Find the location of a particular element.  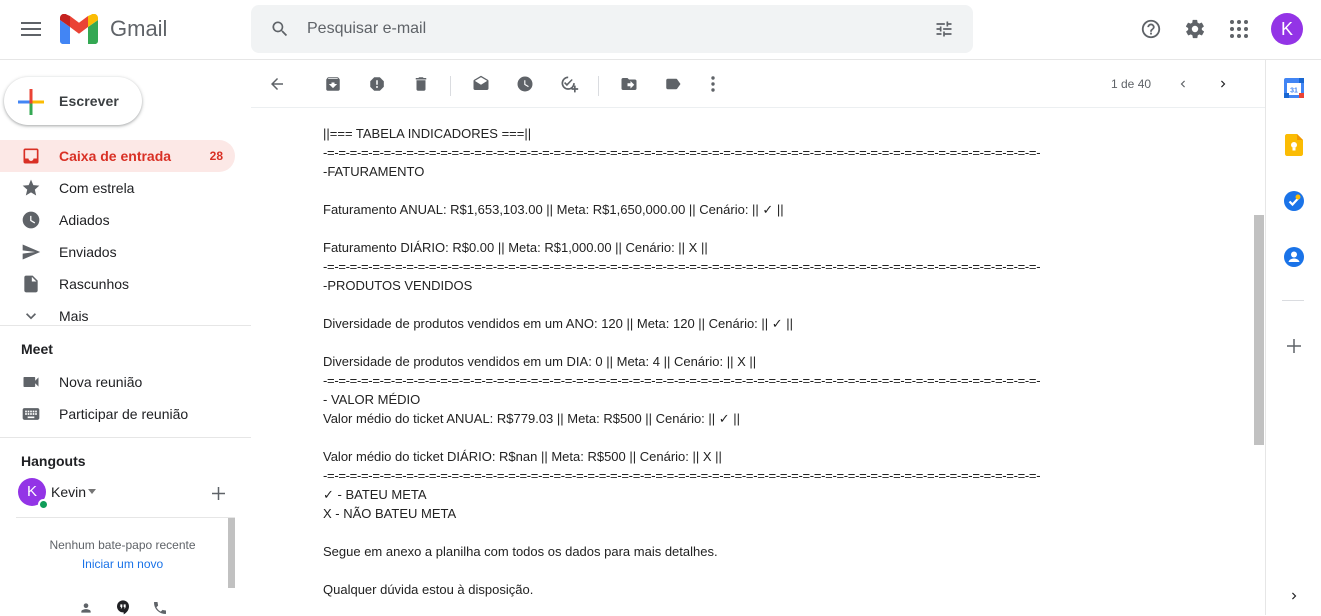

join-meeting-button: Participar de reunião is located at coordinates (117, 414).